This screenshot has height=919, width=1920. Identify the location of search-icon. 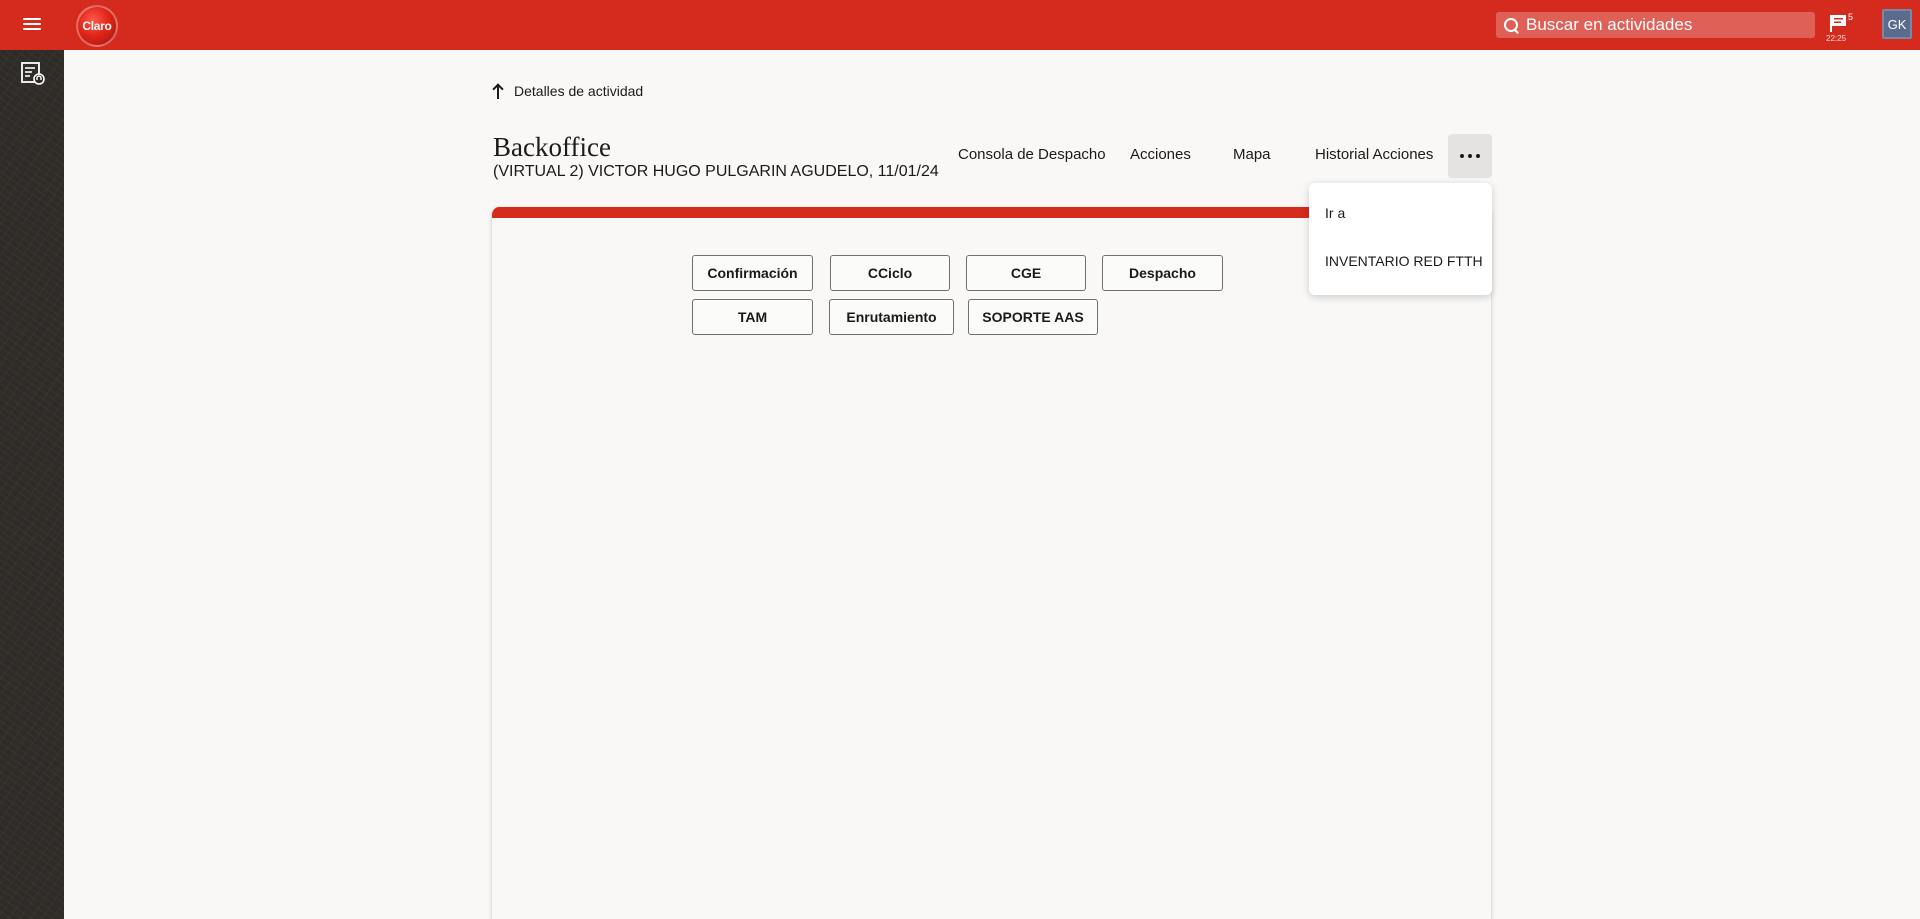
(1509, 25).